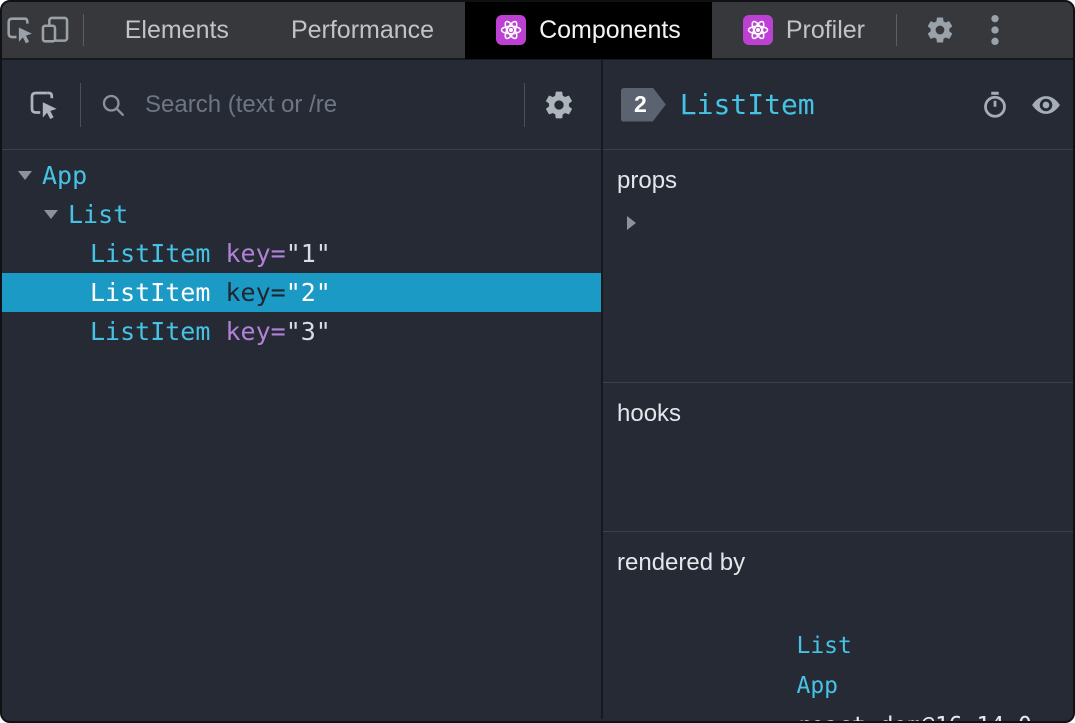 The height and width of the screenshot is (723, 1075). What do you see at coordinates (838, 105) in the screenshot?
I see `details-header: 2 ListItem` at bounding box center [838, 105].